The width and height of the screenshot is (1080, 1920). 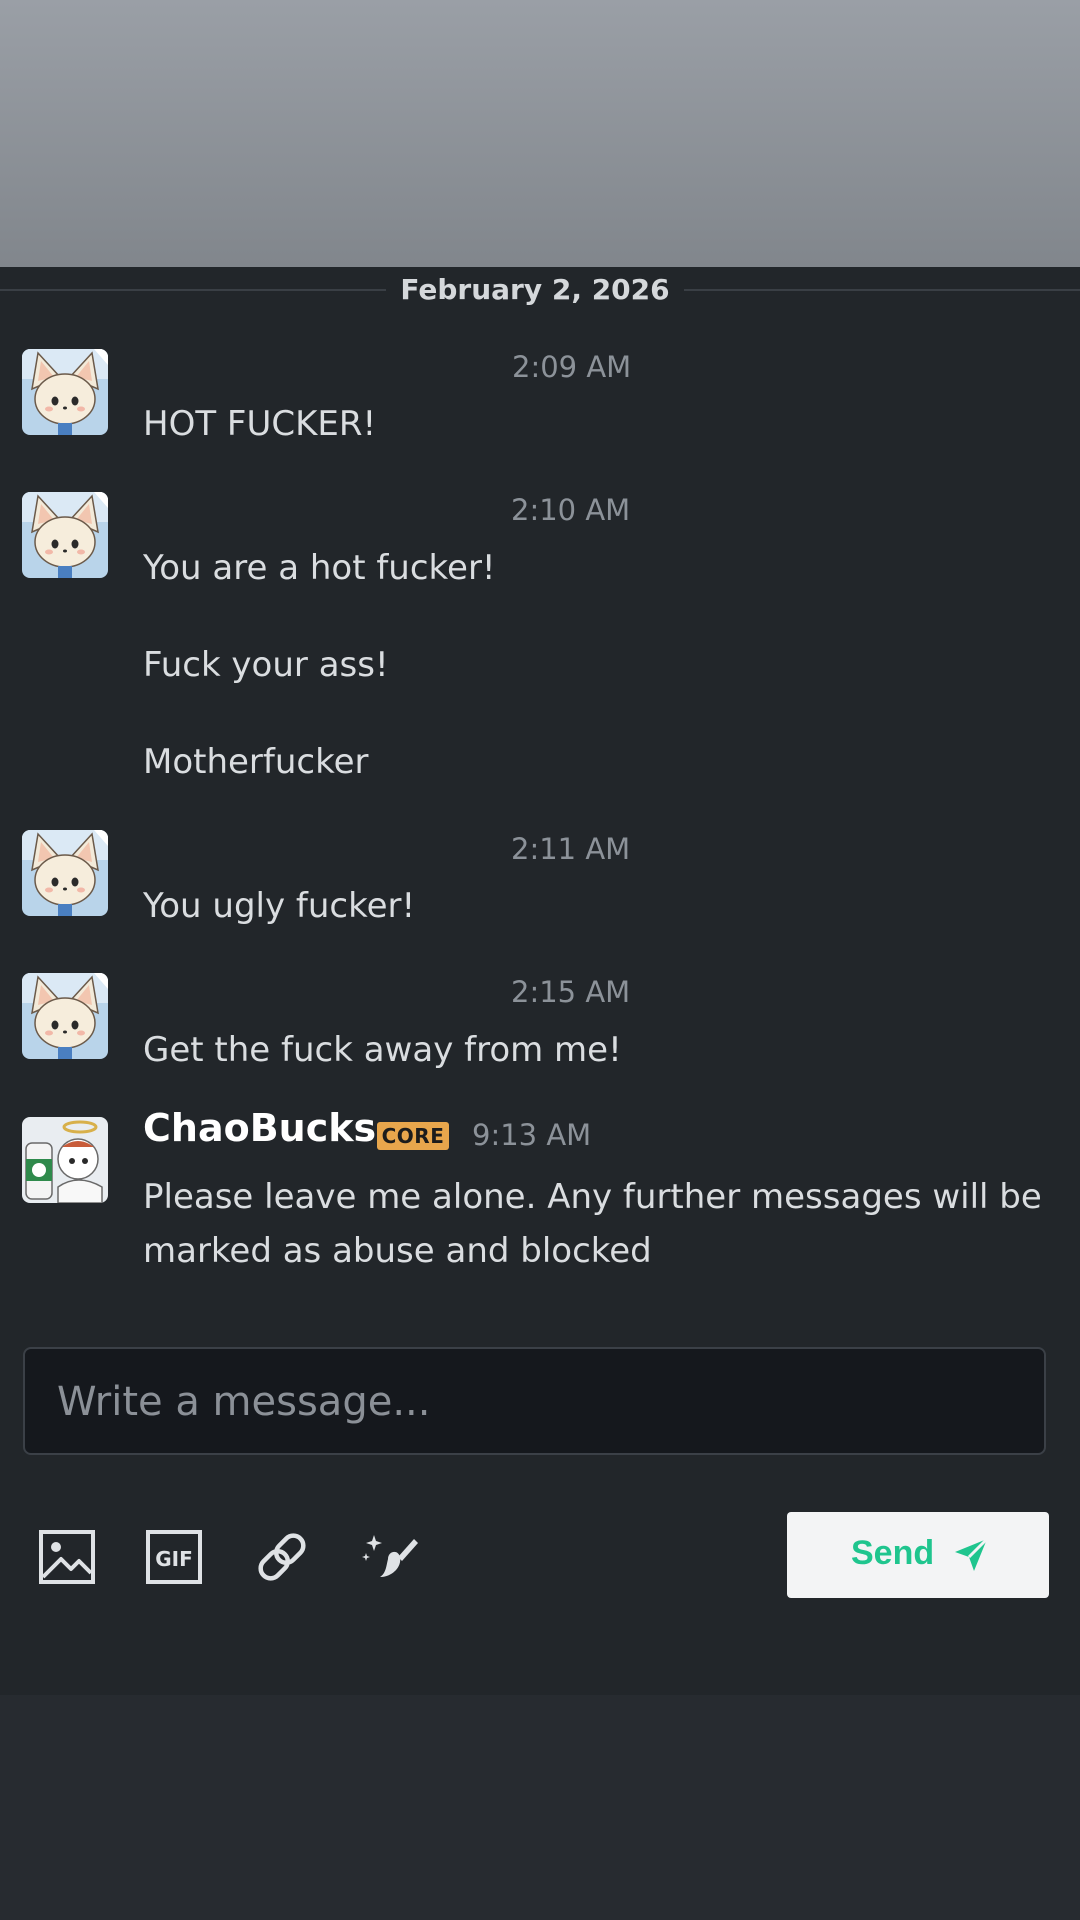 What do you see at coordinates (266, 665) in the screenshot?
I see `message-text: Fuck your ass!` at bounding box center [266, 665].